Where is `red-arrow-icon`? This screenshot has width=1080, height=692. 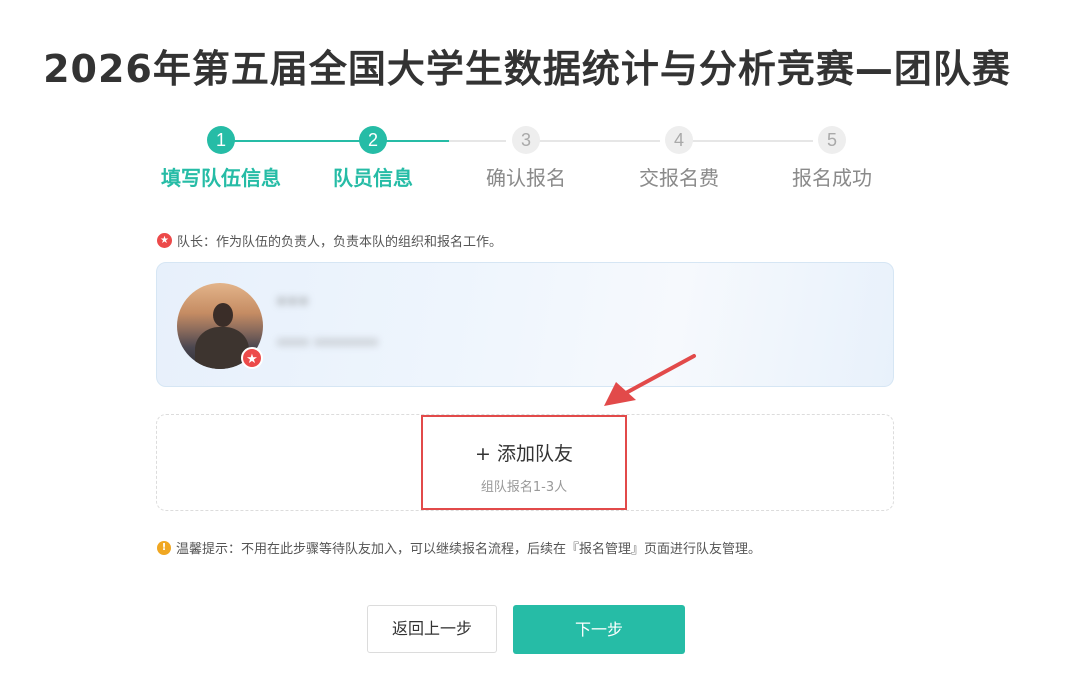 red-arrow-icon is located at coordinates (650, 380).